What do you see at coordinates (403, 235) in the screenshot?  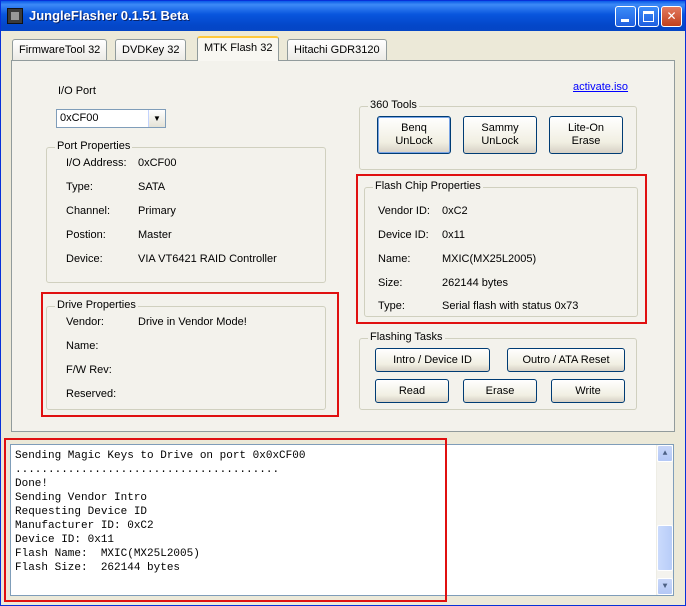 I see `device-id-label: Device ID:` at bounding box center [403, 235].